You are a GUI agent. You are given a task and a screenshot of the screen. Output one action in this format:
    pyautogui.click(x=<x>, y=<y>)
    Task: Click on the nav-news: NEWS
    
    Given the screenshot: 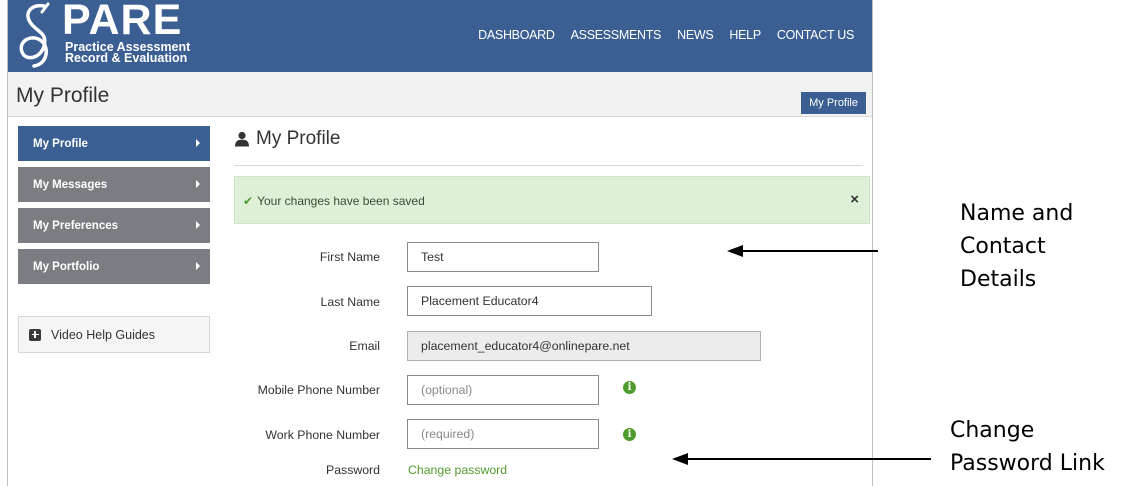 What is the action you would take?
    pyautogui.click(x=695, y=35)
    